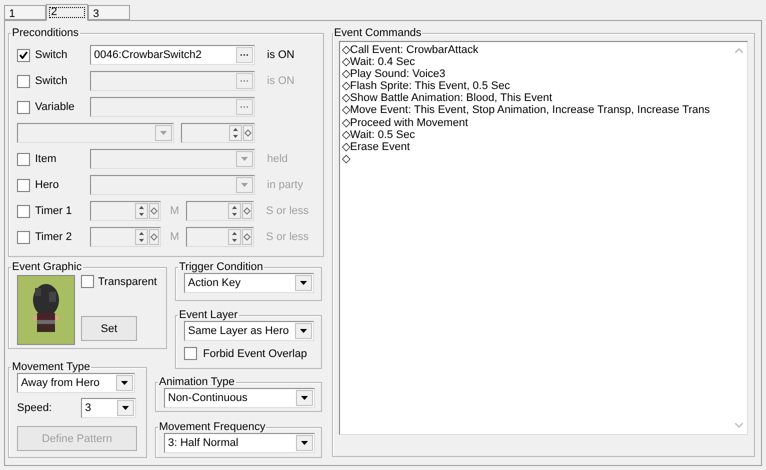 The width and height of the screenshot is (766, 470). Describe the element at coordinates (45, 33) in the screenshot. I see `group-title: Preconditions` at that location.